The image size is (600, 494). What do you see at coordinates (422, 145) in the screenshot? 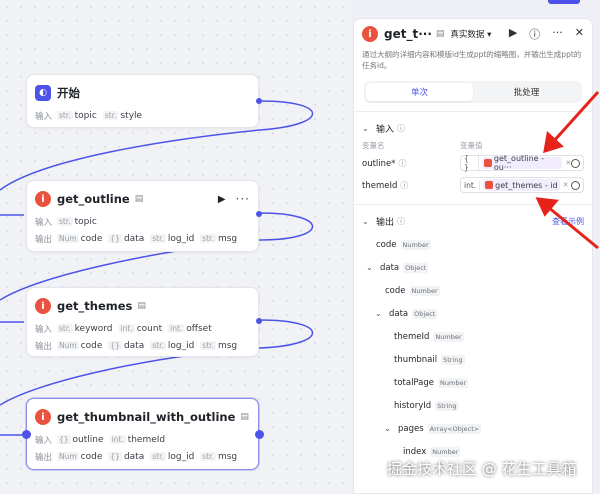
I see `input-column-headers: 变量名 变量值` at bounding box center [422, 145].